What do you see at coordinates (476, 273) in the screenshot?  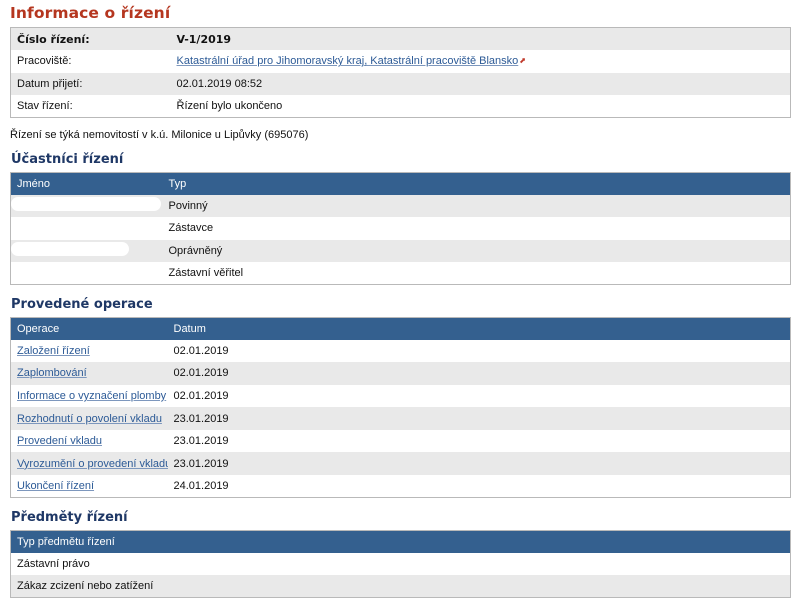 I see `participant-type: Zástavní věřitel` at bounding box center [476, 273].